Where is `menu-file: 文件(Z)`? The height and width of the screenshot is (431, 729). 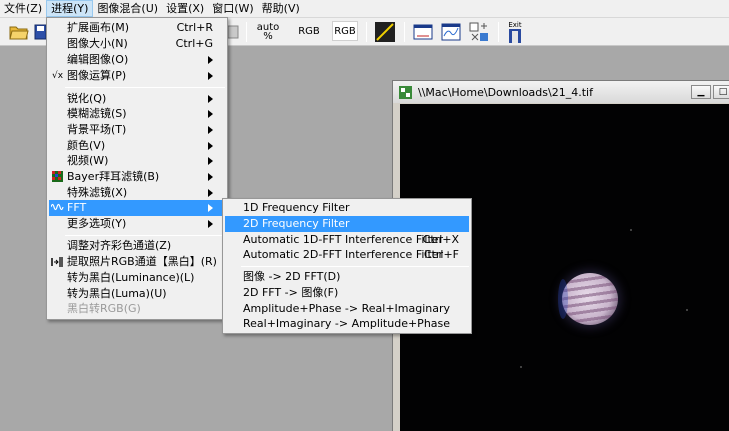
menu-file: 文件(Z) is located at coordinates (23, 8).